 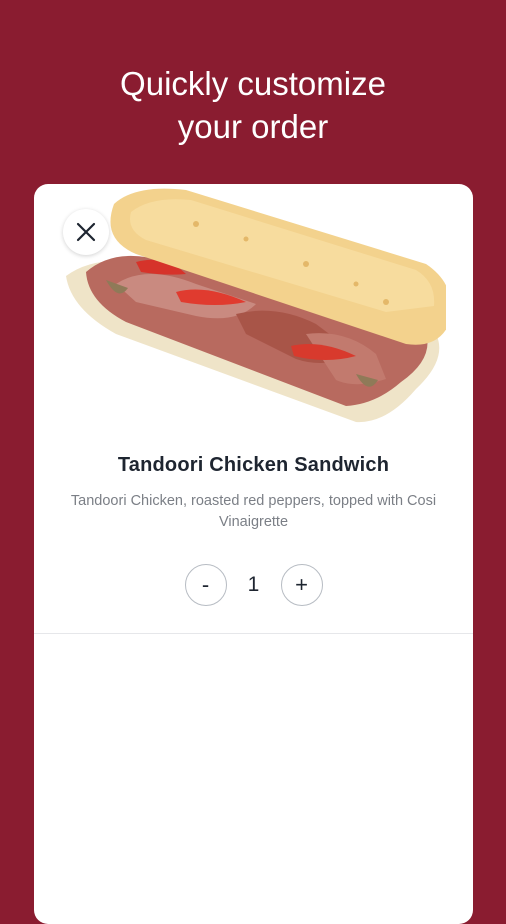 I want to click on headline-line-2: your order, so click(x=253, y=126).